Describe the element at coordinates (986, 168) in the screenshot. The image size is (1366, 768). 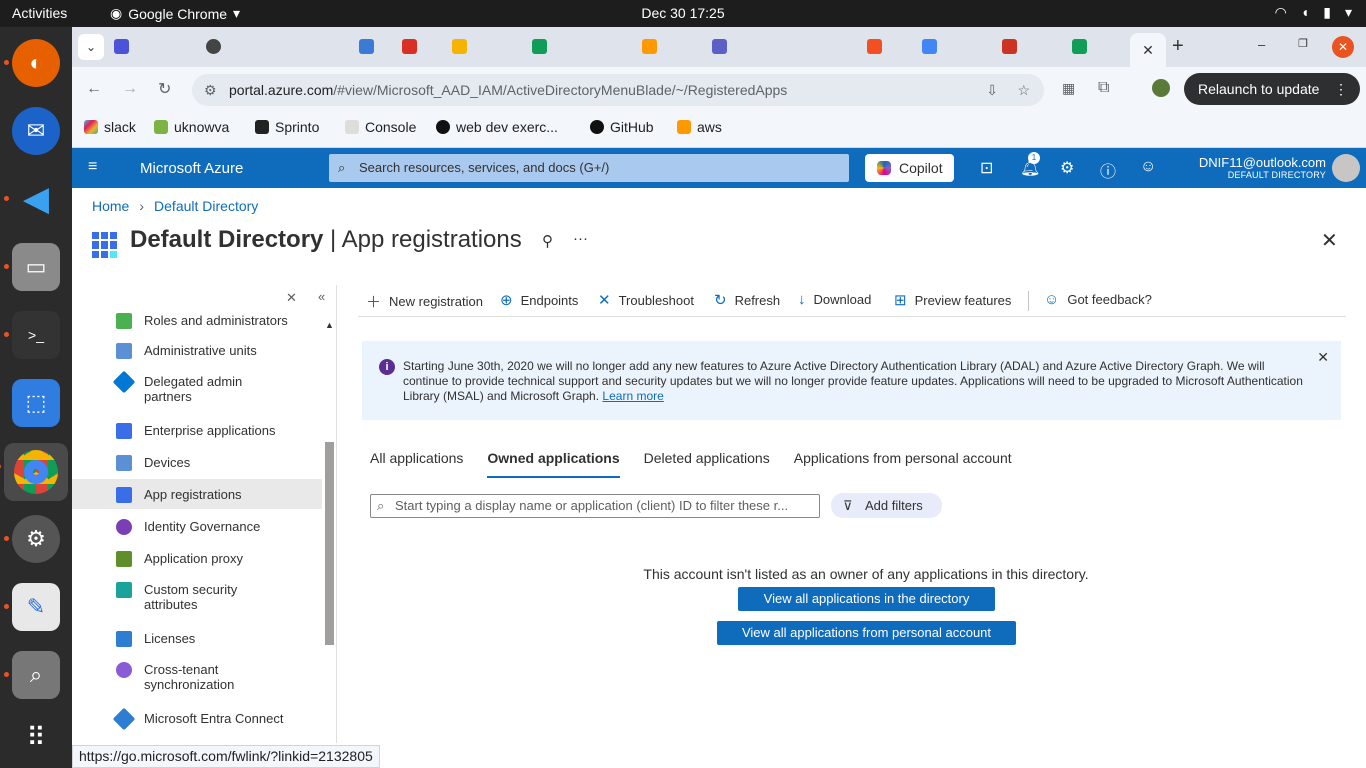
I see `cloud-shell-icon: ⊡` at that location.